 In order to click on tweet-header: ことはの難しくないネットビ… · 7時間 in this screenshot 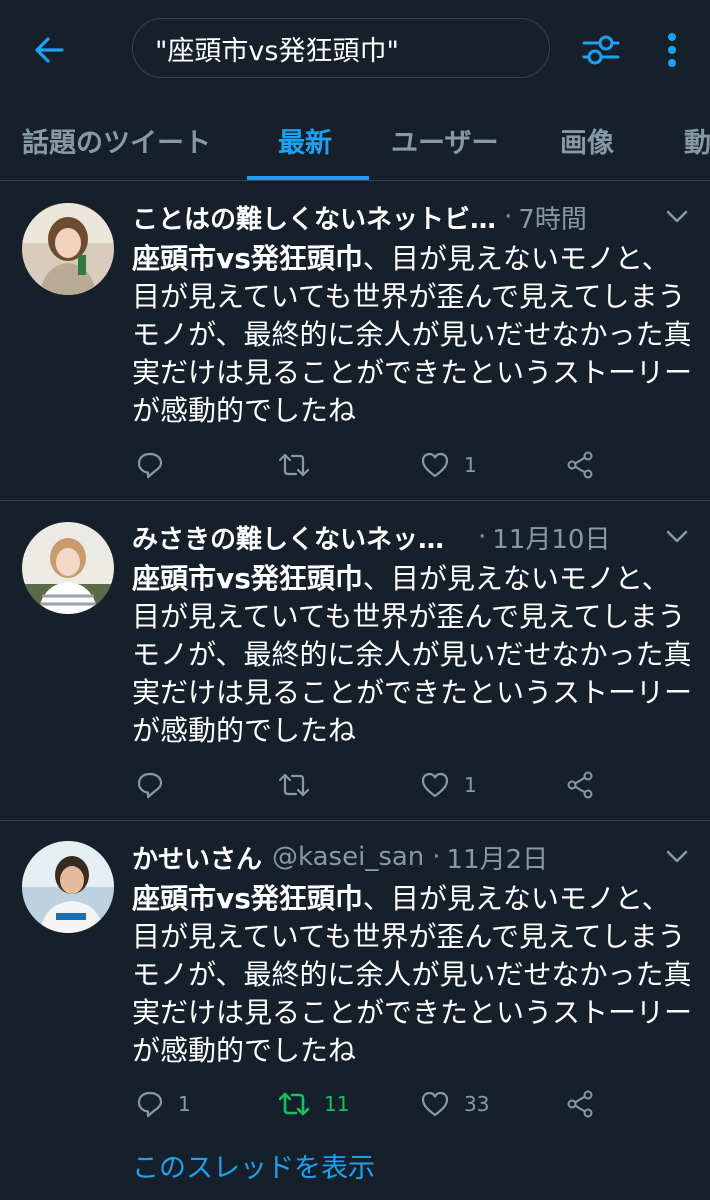, I will do `click(359, 217)`.